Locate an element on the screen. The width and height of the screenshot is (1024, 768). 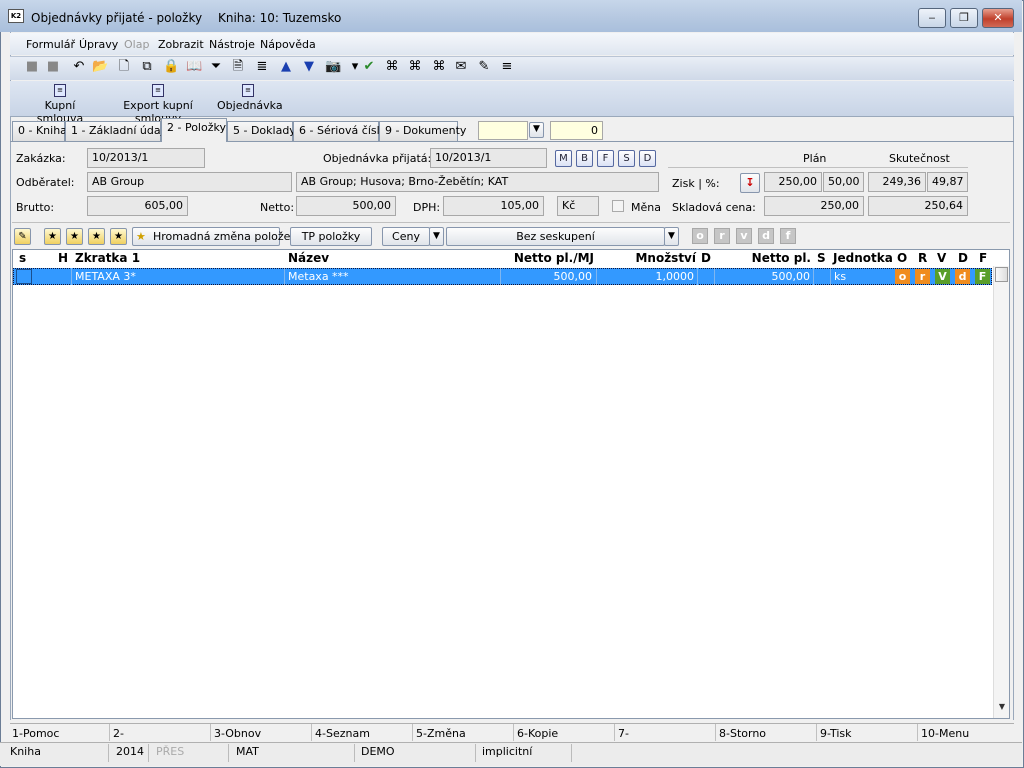
tab-dokumenty: 9 - Dokumenty is located at coordinates (422, 131).